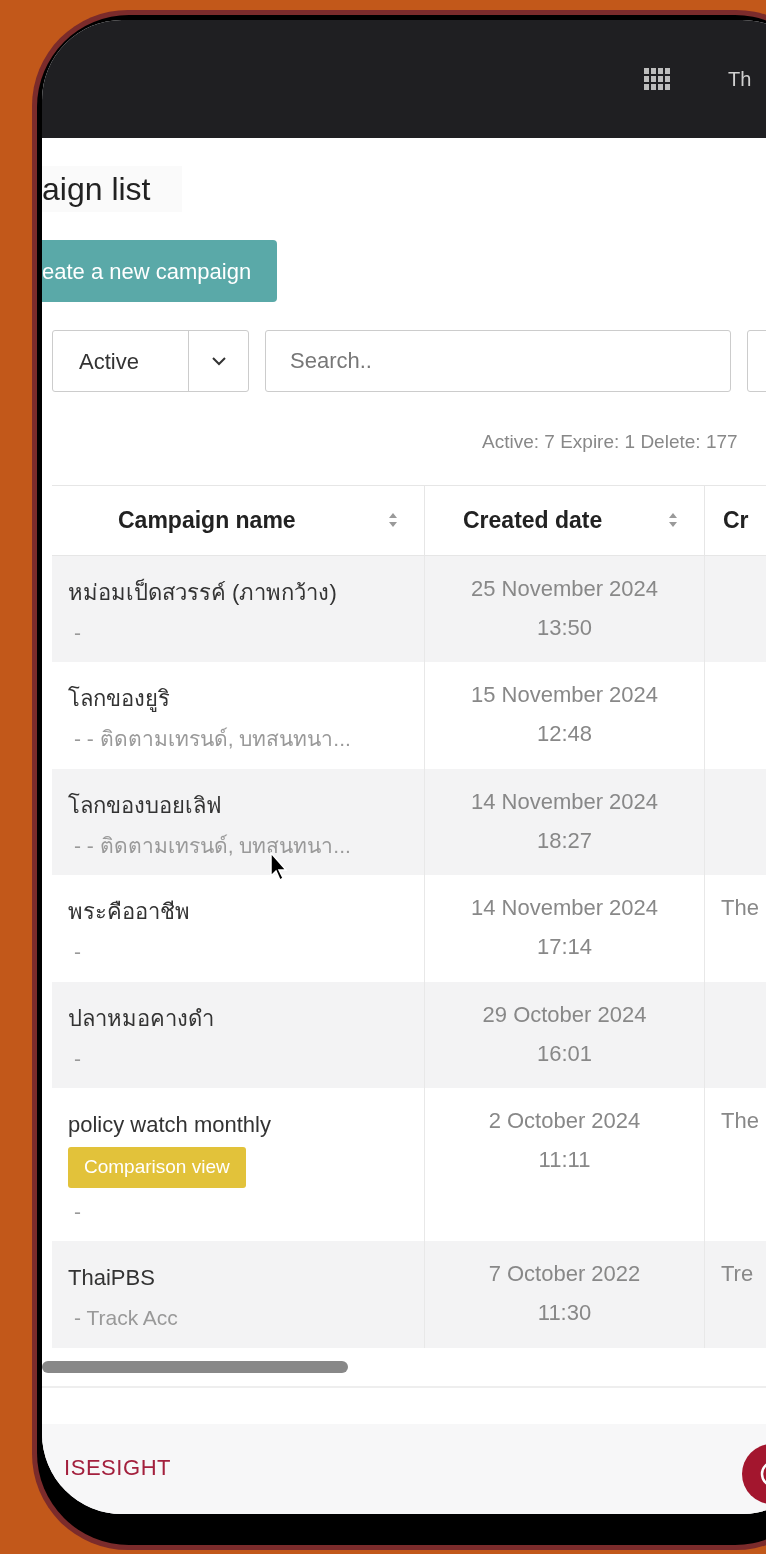 Image resolution: width=766 pixels, height=1554 pixels. I want to click on campaign-name: policy watch monthly, so click(241, 1124).